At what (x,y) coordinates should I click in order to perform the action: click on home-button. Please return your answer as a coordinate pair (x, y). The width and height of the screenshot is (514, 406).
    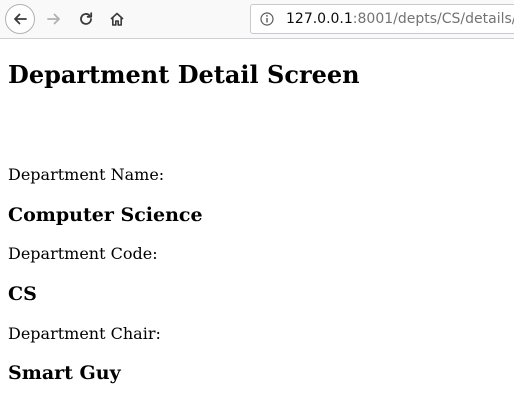
    Looking at the image, I should click on (117, 19).